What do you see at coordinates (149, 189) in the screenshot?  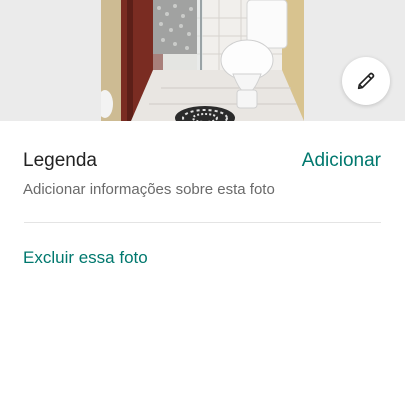 I see `caption-hint: Adicionar informações sobre esta foto` at bounding box center [149, 189].